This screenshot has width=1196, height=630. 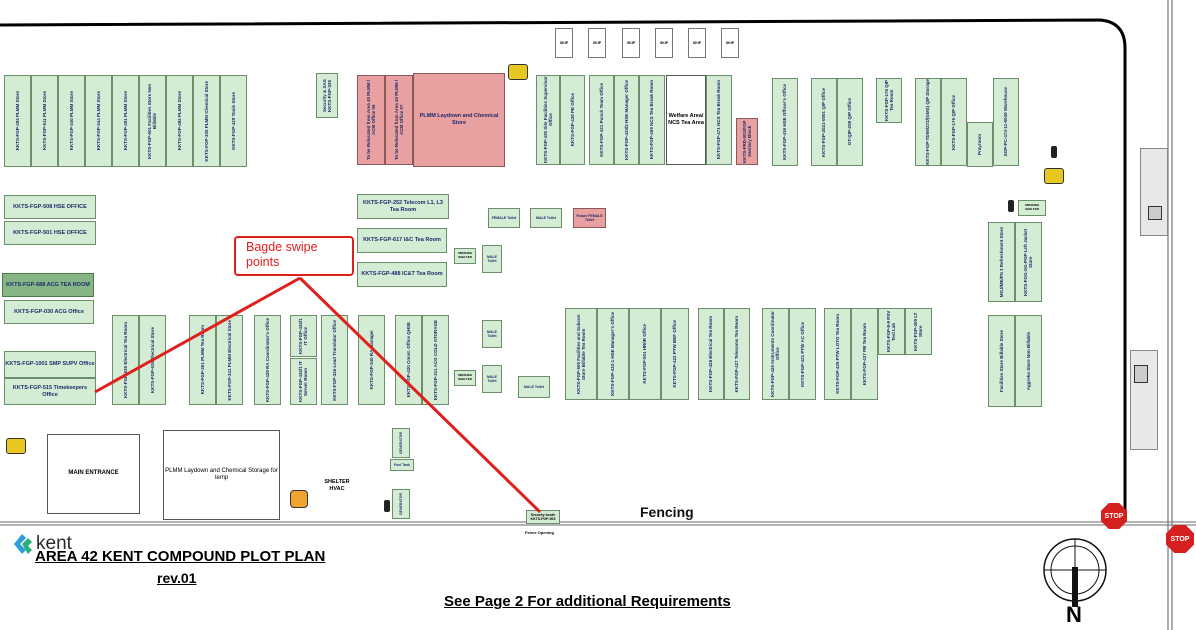 What do you see at coordinates (667, 512) in the screenshot?
I see `fencing-label: Fencing` at bounding box center [667, 512].